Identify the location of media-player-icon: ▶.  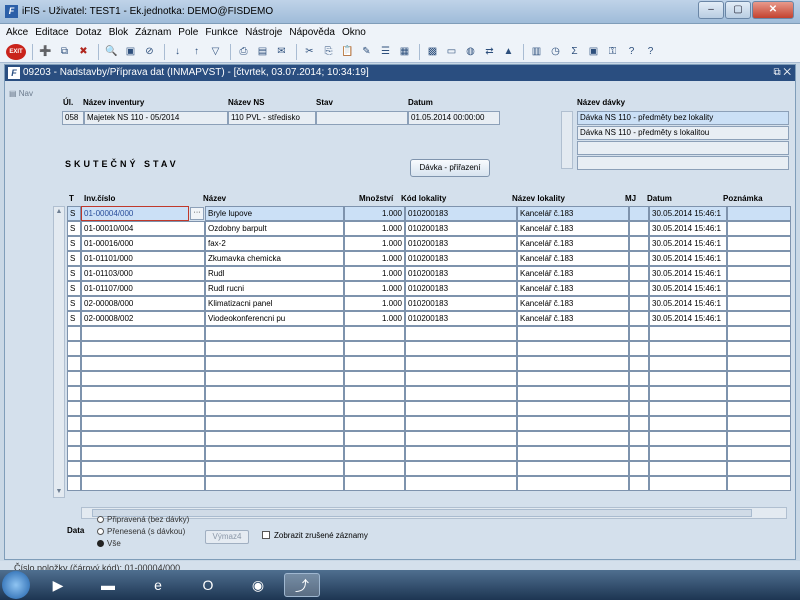
(58, 585).